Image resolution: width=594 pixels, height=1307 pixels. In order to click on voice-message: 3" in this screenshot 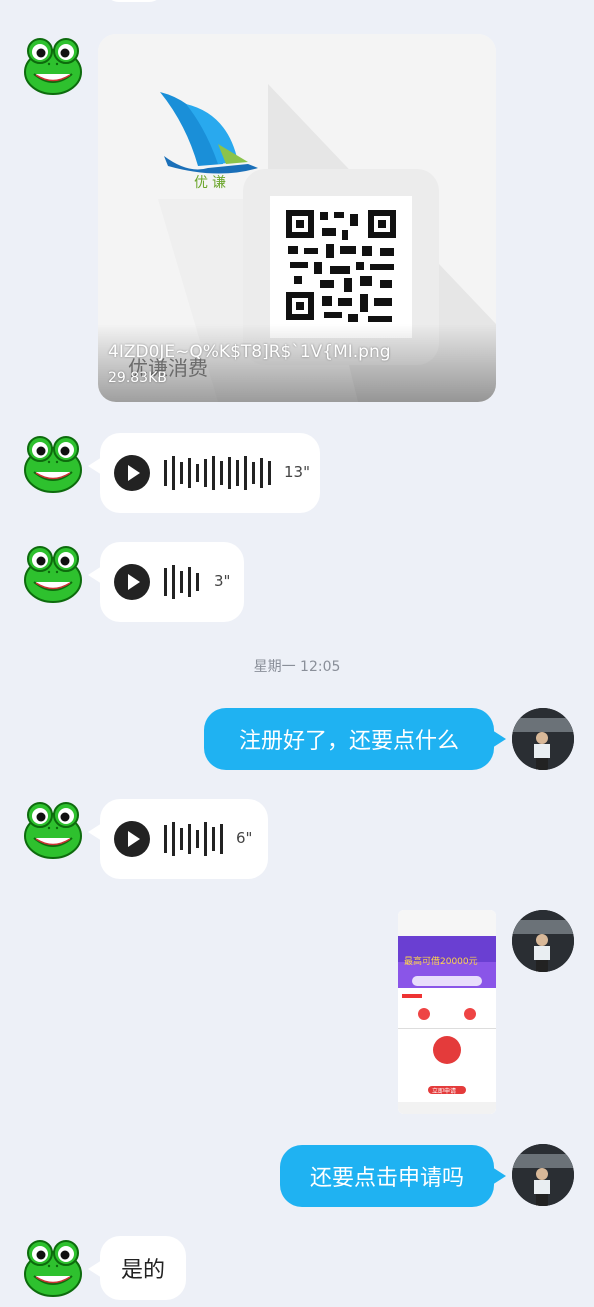, I will do `click(166, 582)`.